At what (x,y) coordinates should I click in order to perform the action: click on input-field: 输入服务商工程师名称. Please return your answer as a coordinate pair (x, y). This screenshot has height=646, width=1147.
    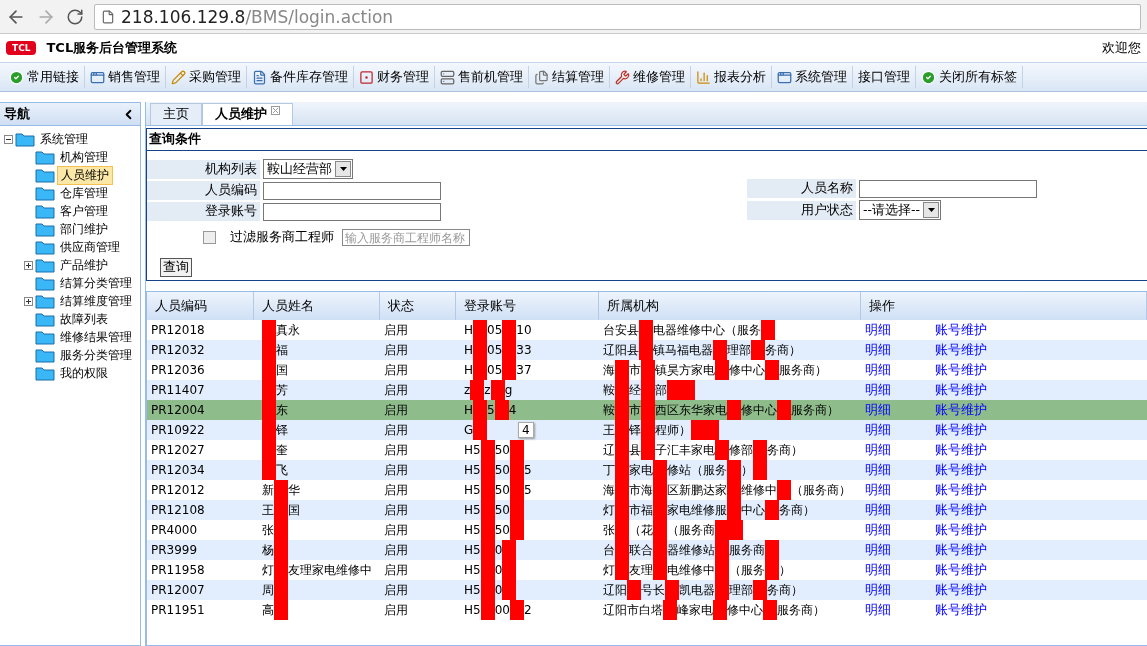
    Looking at the image, I should click on (406, 237).